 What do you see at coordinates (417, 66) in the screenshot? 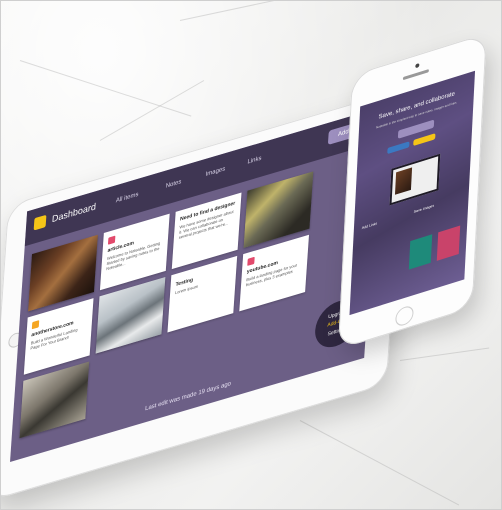
I see `phone-camera` at bounding box center [417, 66].